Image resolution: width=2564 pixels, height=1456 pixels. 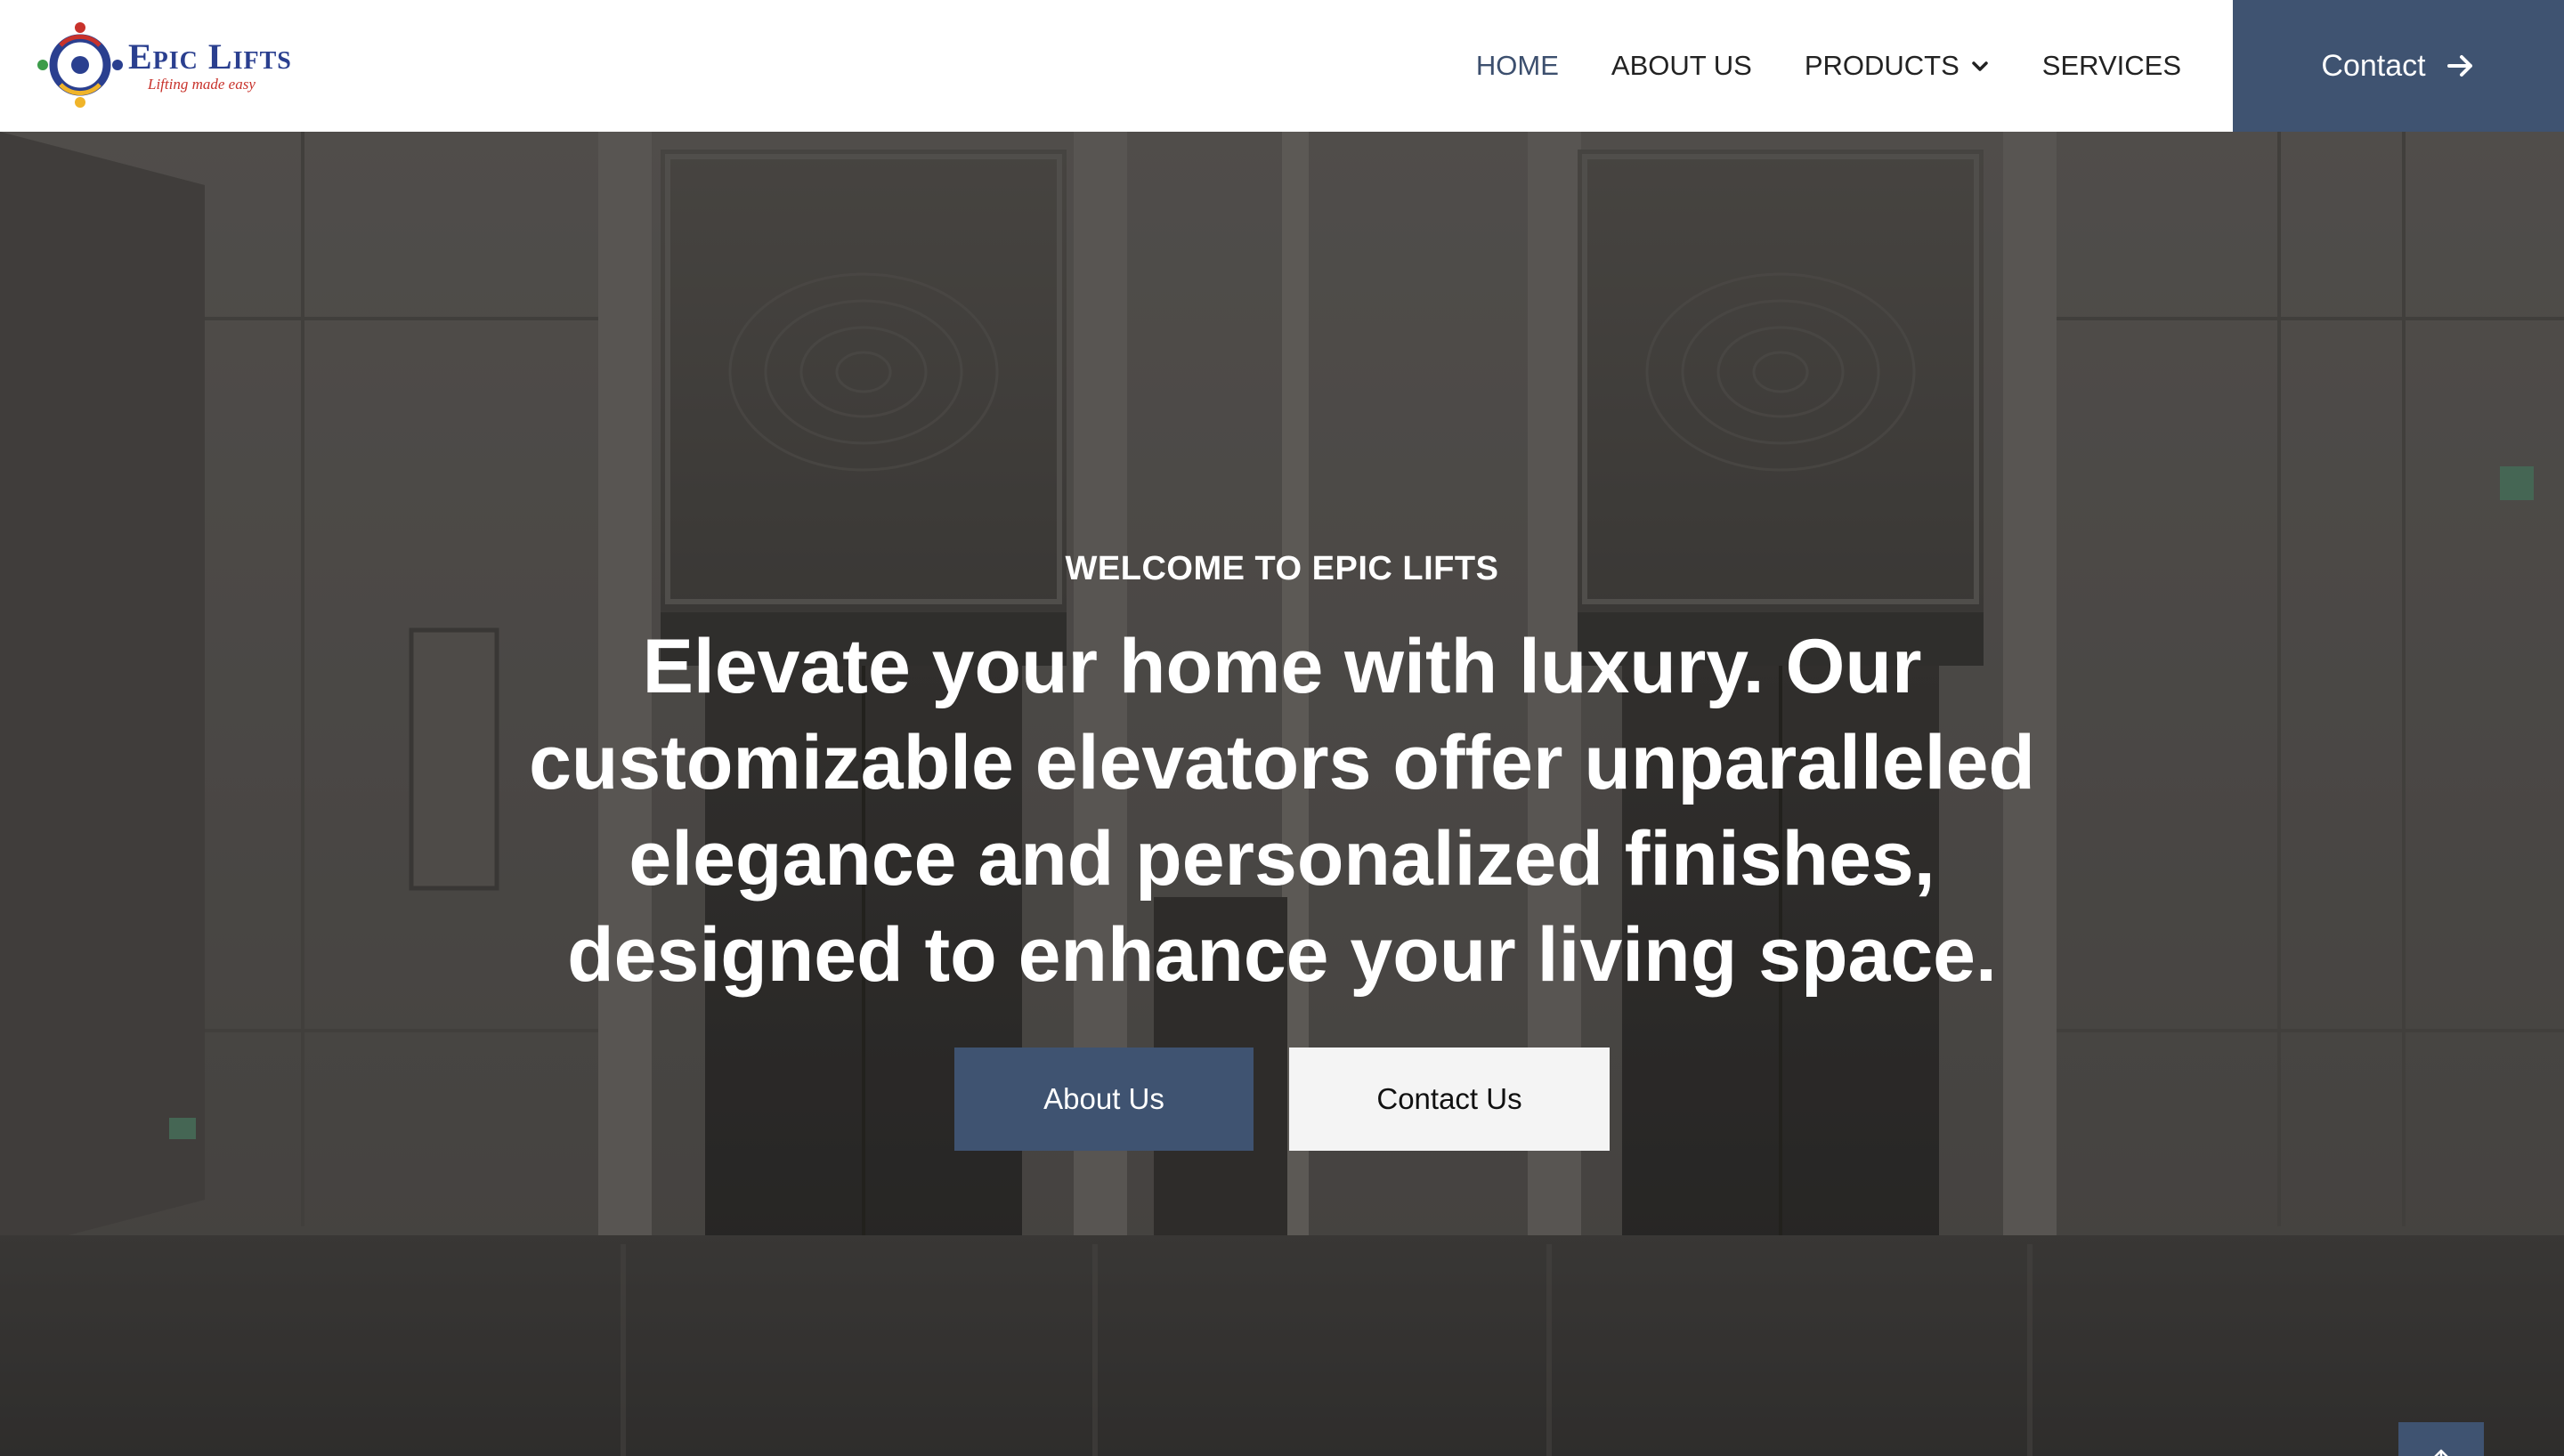 I want to click on logo: Epic Lifts Lifting made easy, so click(x=163, y=65).